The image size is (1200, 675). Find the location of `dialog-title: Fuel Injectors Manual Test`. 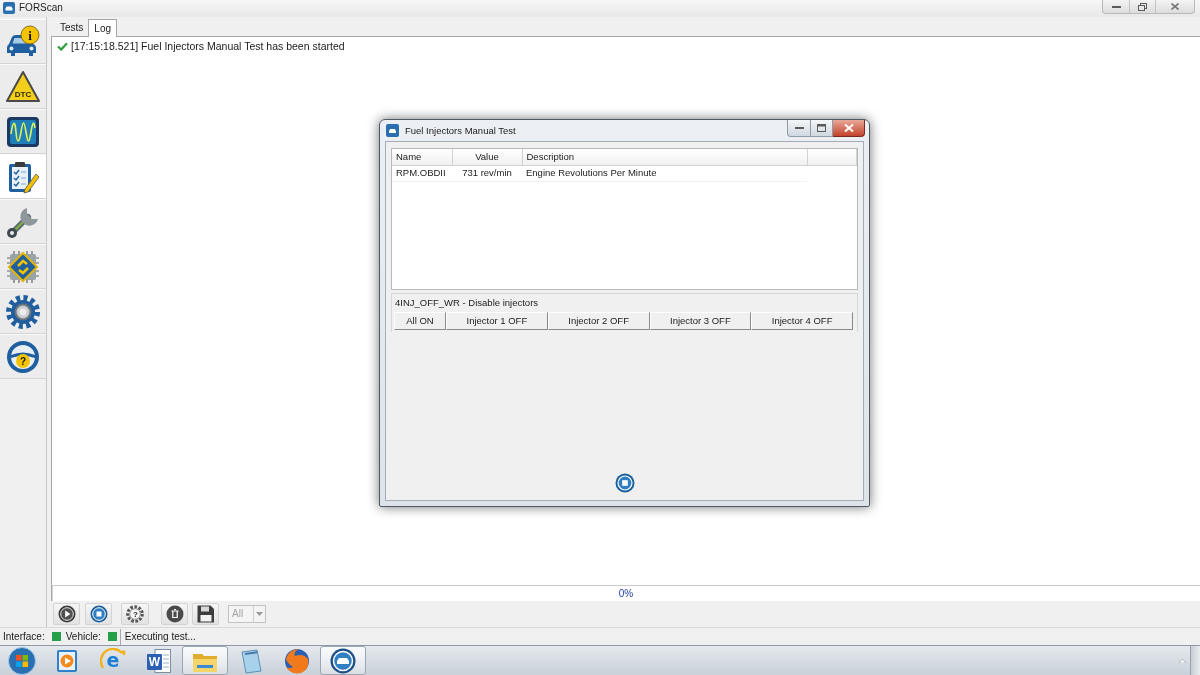

dialog-title: Fuel Injectors Manual Test is located at coordinates (460, 131).